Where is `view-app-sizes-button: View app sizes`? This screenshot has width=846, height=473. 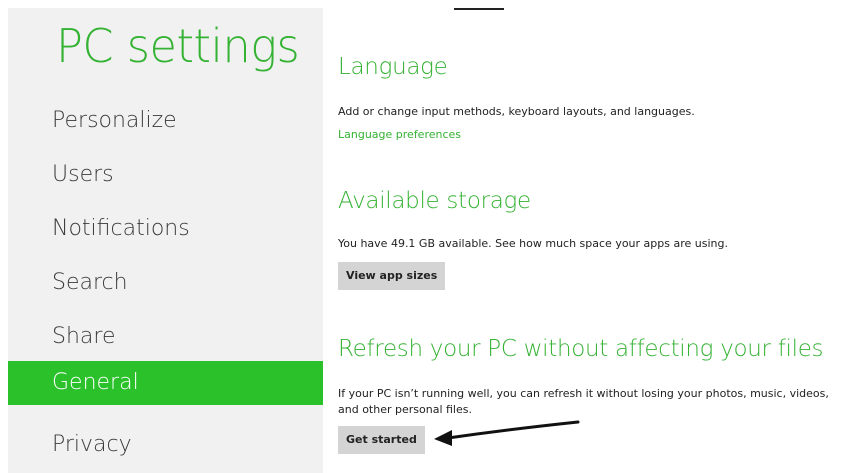
view-app-sizes-button: View app sizes is located at coordinates (392, 276).